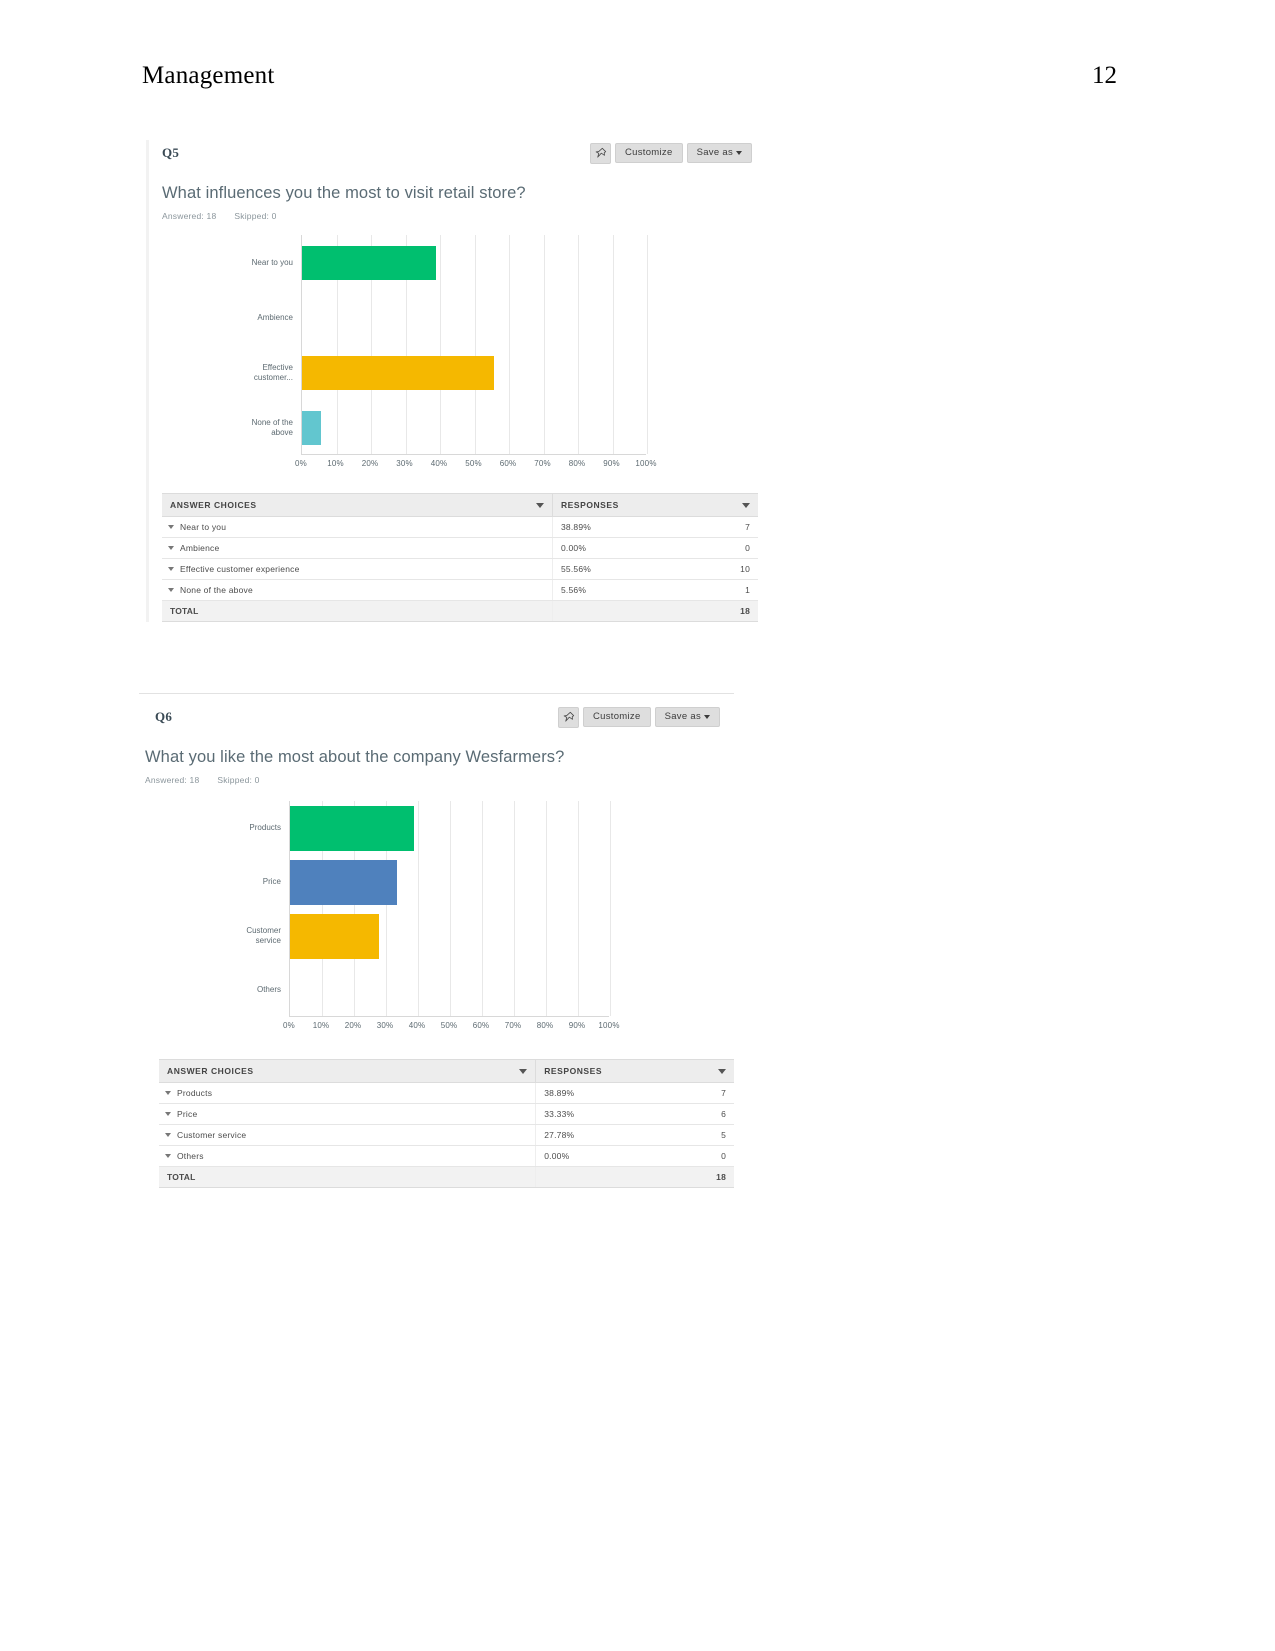 Image resolution: width=1275 pixels, height=1651 pixels. Describe the element at coordinates (404, 463) in the screenshot. I see `axis-tick-label: 30%` at that location.